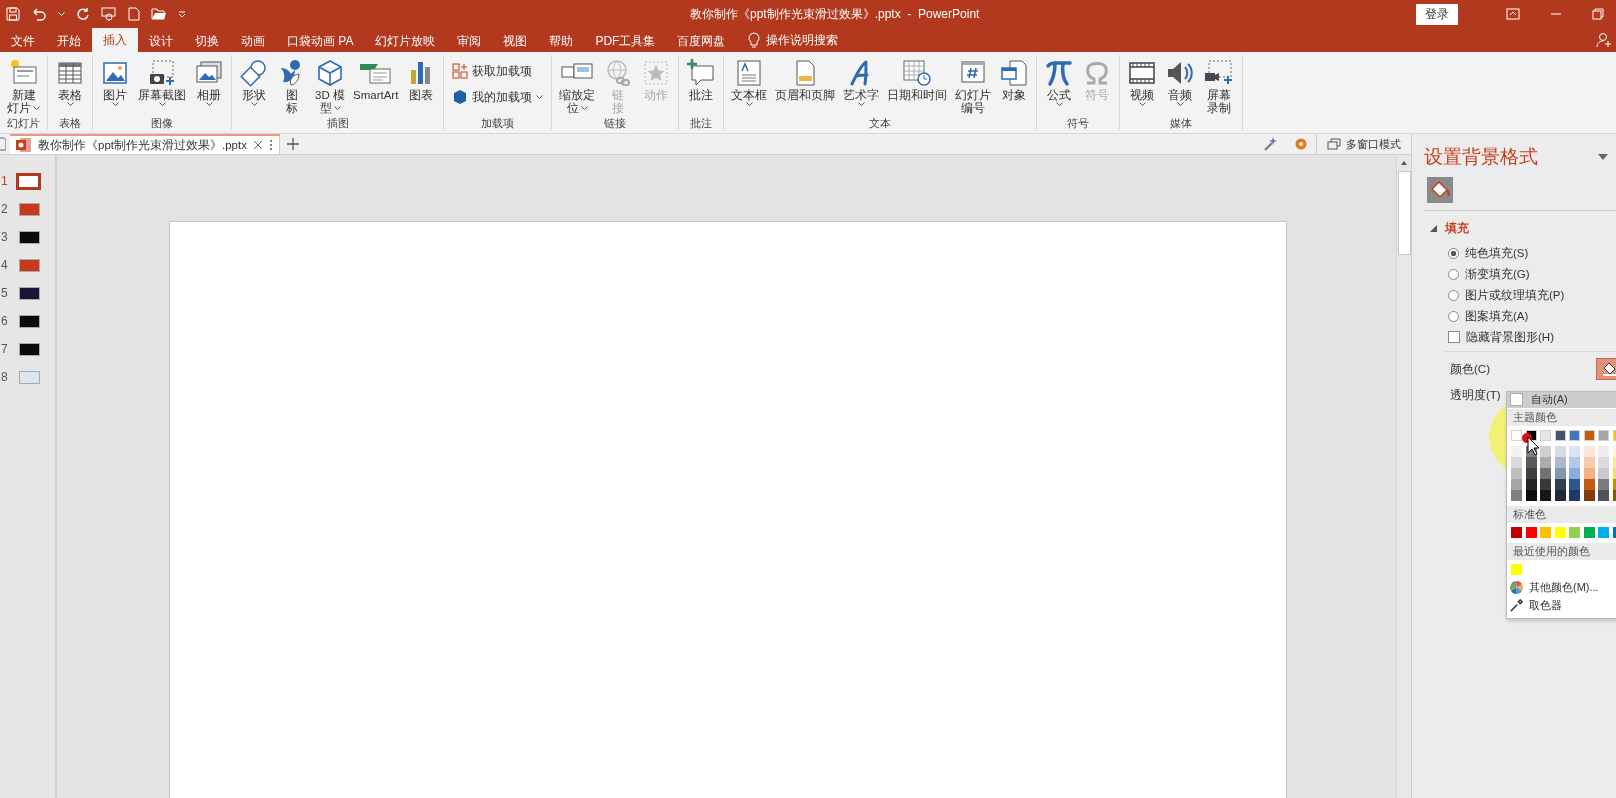 This screenshot has width=1616, height=798. Describe the element at coordinates (1403, 476) in the screenshot. I see `vertical-scrollbar` at that location.